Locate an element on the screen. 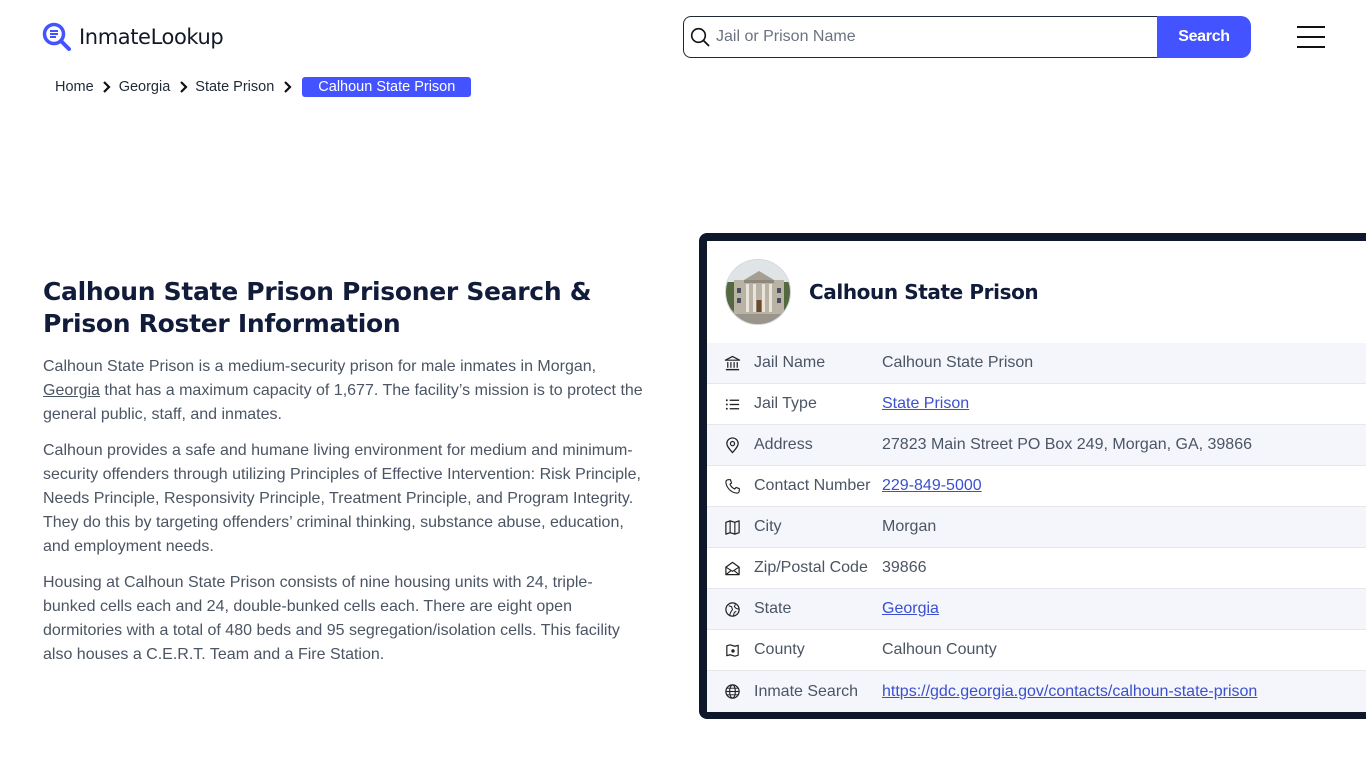 This screenshot has height=768, width=1366. list-icon is located at coordinates (730, 404).